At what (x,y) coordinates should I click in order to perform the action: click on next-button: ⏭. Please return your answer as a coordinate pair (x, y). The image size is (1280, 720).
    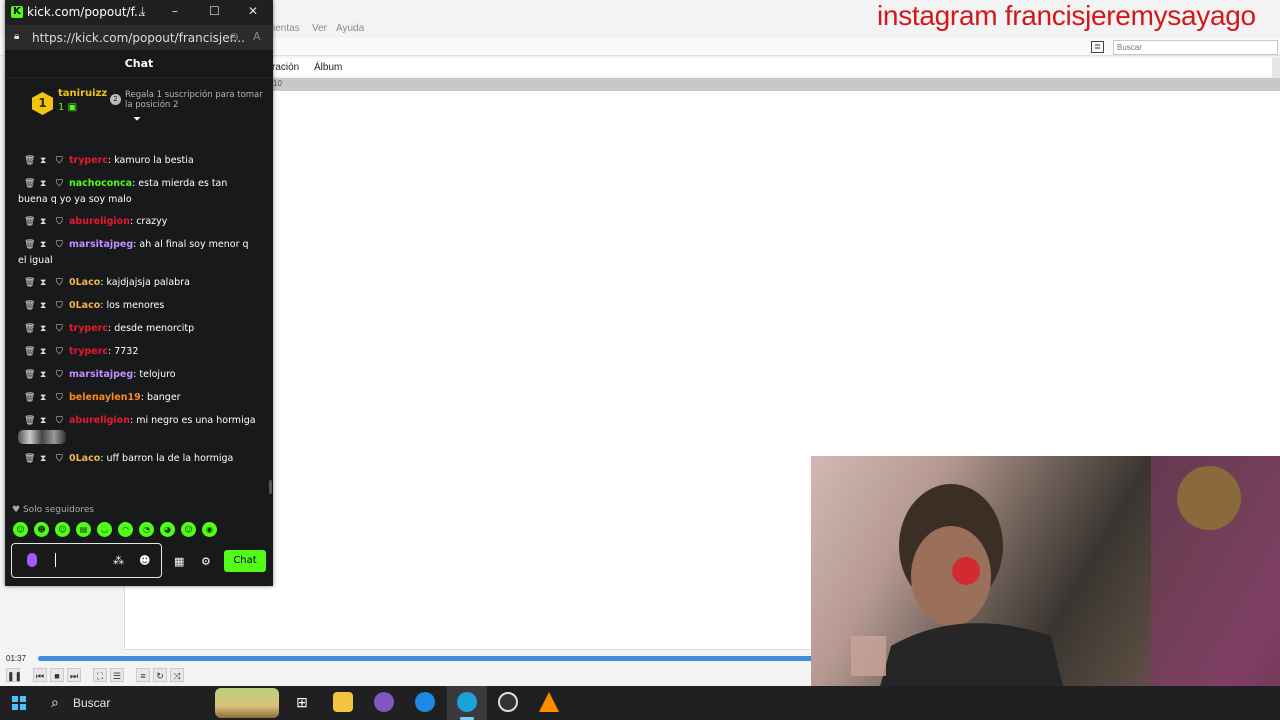
    Looking at the image, I should click on (74, 675).